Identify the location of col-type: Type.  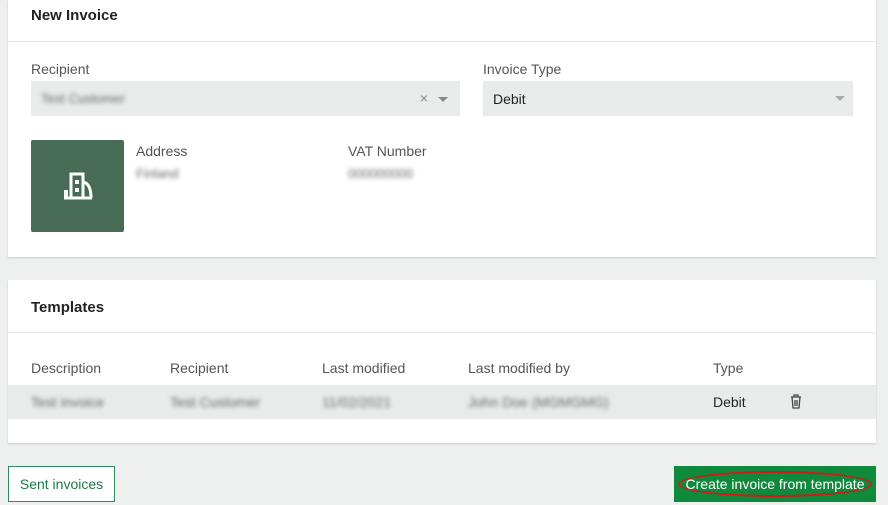
(728, 368).